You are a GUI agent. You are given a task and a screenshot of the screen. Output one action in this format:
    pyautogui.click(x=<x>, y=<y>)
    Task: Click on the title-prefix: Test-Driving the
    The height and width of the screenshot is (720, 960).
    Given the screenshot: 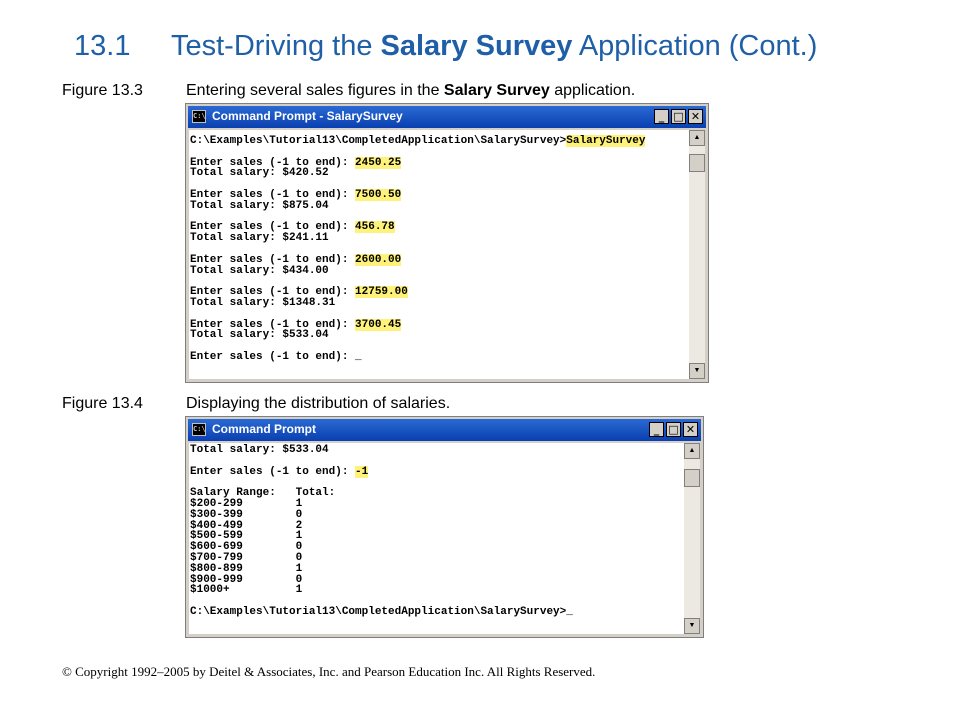 What is the action you would take?
    pyautogui.click(x=276, y=46)
    